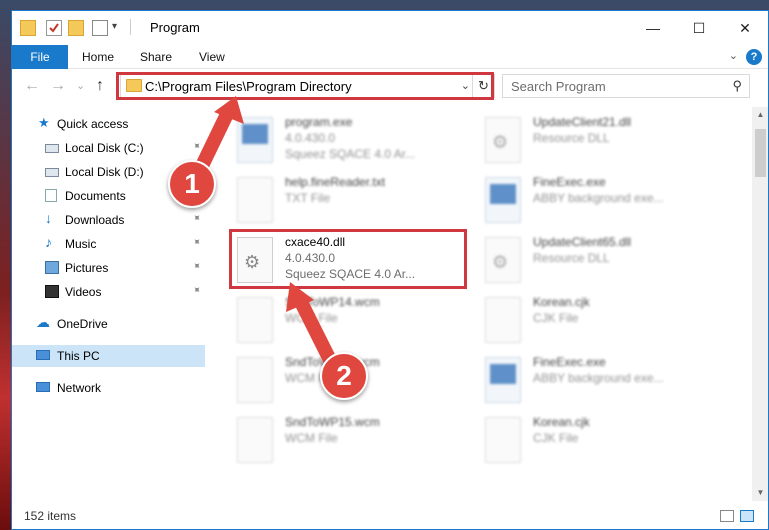 The height and width of the screenshot is (530, 769). I want to click on sidebar-item-label: Downloads, so click(95, 220).